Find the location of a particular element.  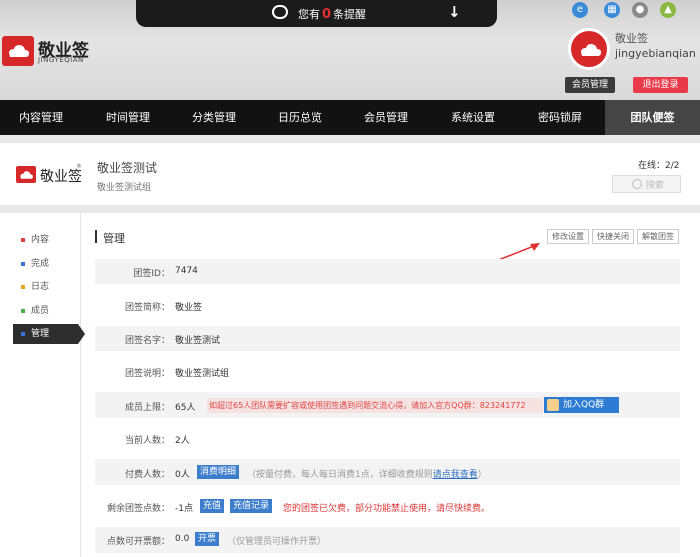

apple-icon: ● is located at coordinates (640, 10).